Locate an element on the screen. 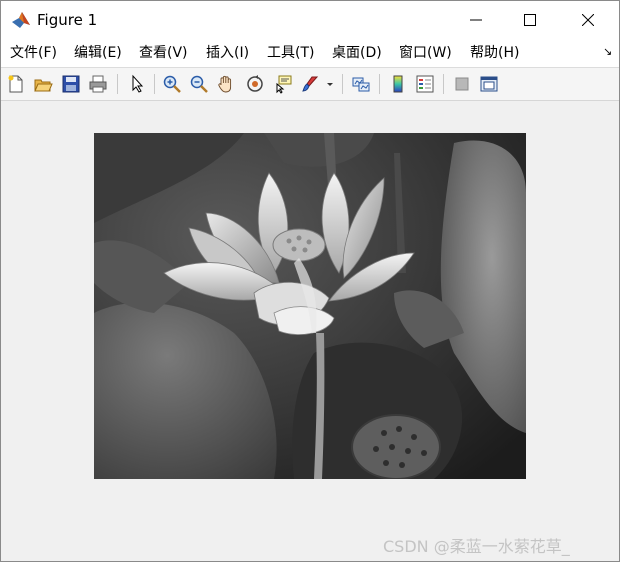  maximize-button is located at coordinates (530, 20).